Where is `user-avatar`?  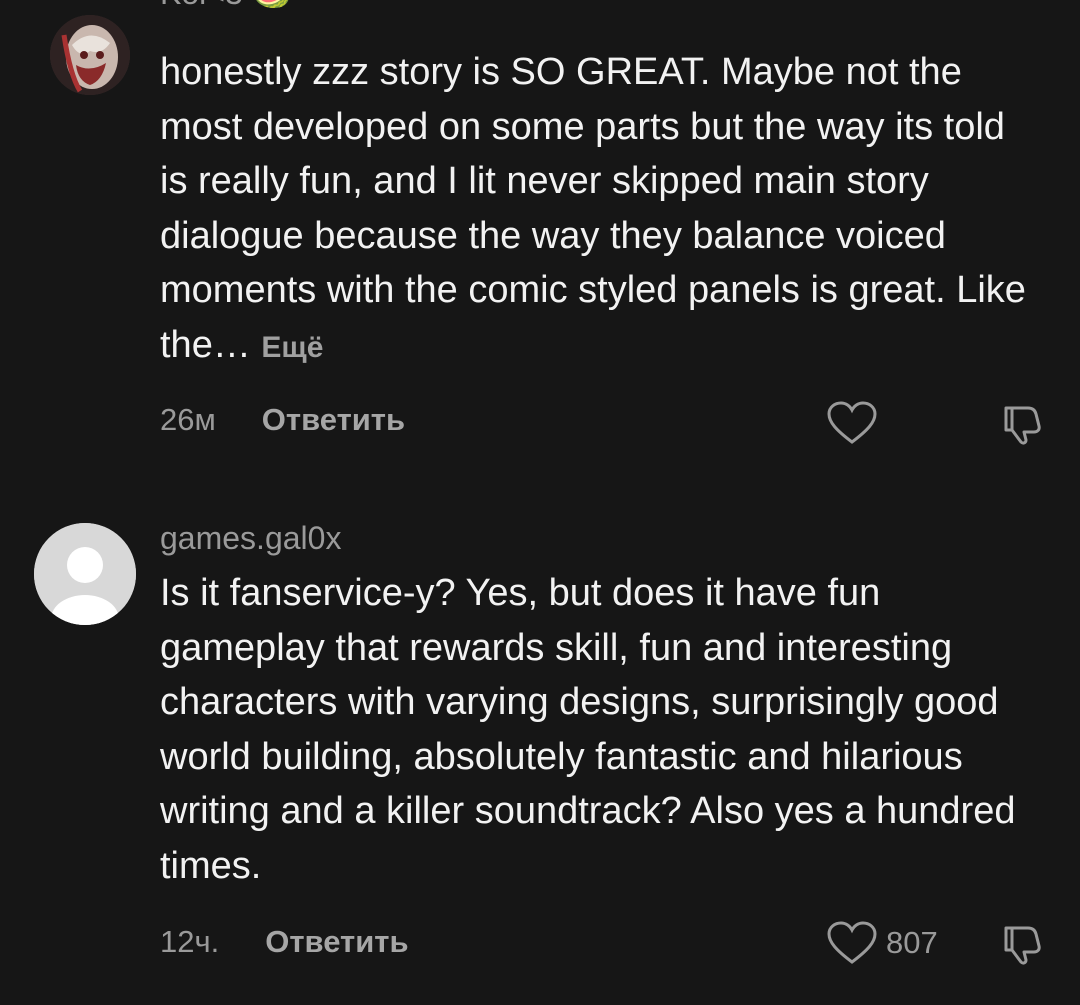
user-avatar is located at coordinates (85, 574).